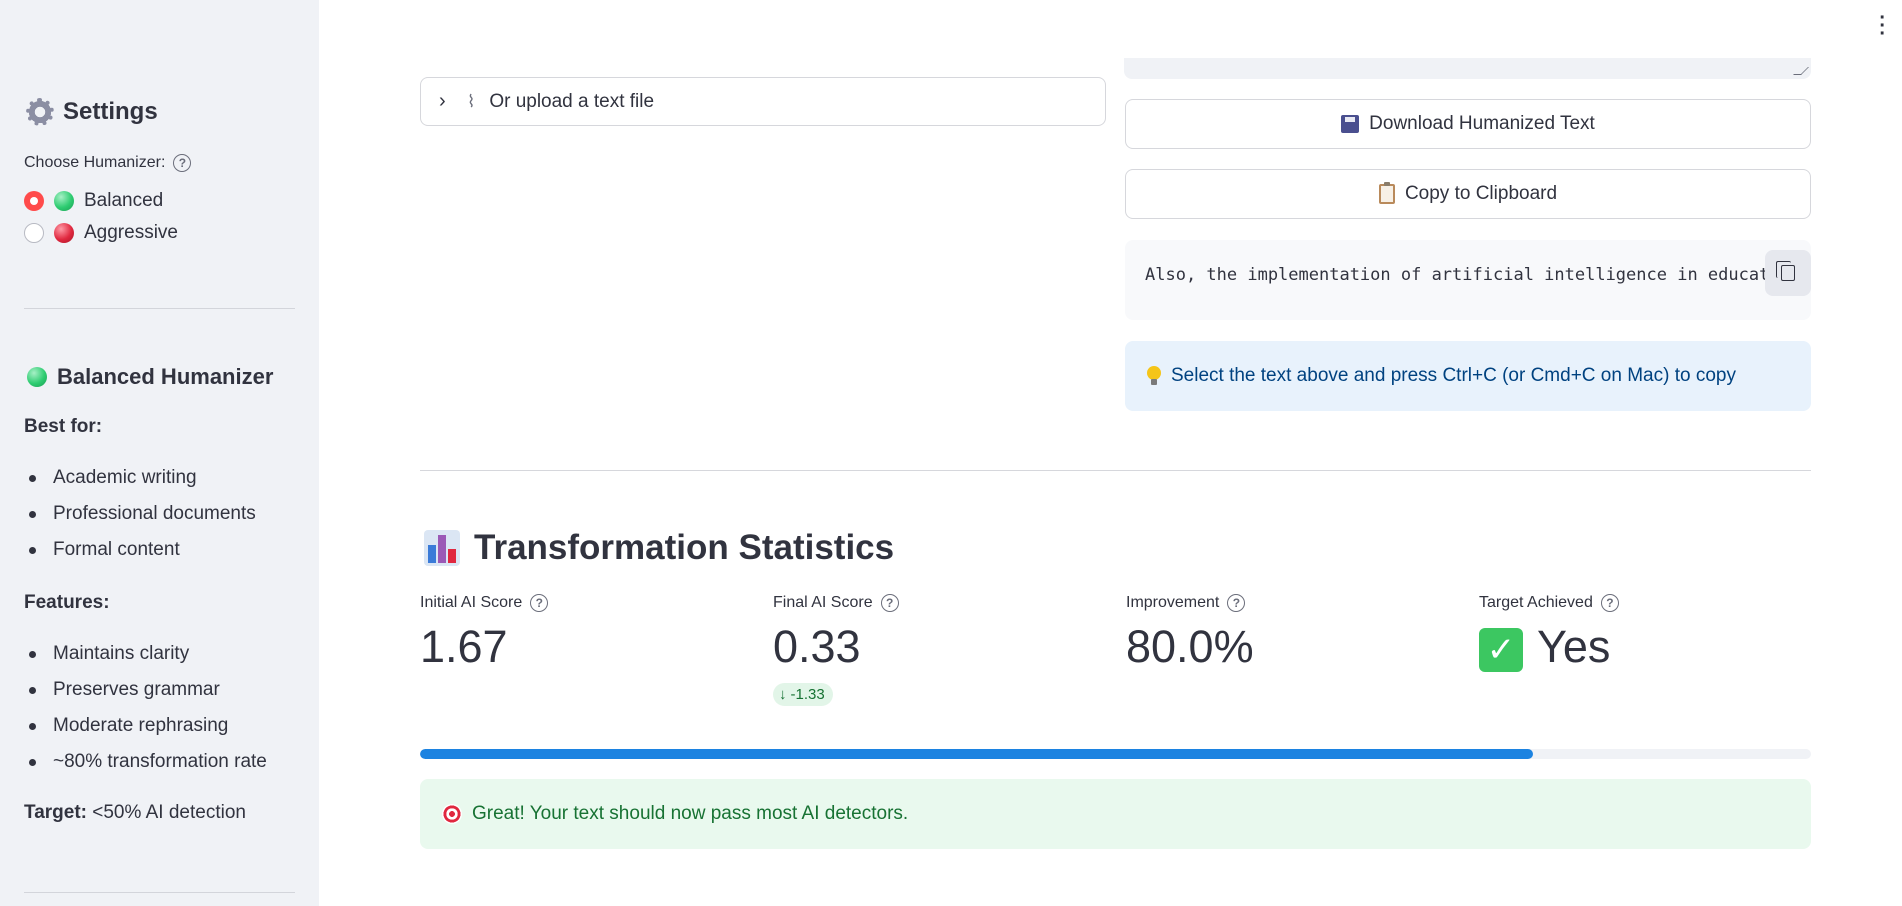 The image size is (1902, 906). What do you see at coordinates (817, 646) in the screenshot?
I see `metric-value: 0.33` at bounding box center [817, 646].